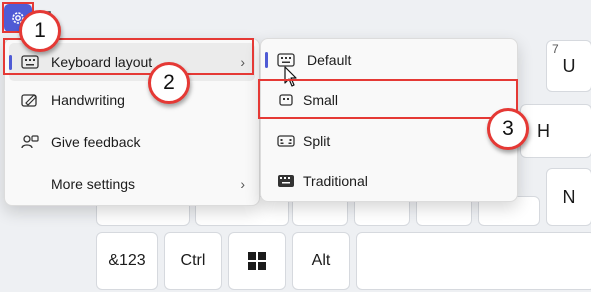 The width and height of the screenshot is (591, 292). I want to click on step-badge-1: 1, so click(40, 31).